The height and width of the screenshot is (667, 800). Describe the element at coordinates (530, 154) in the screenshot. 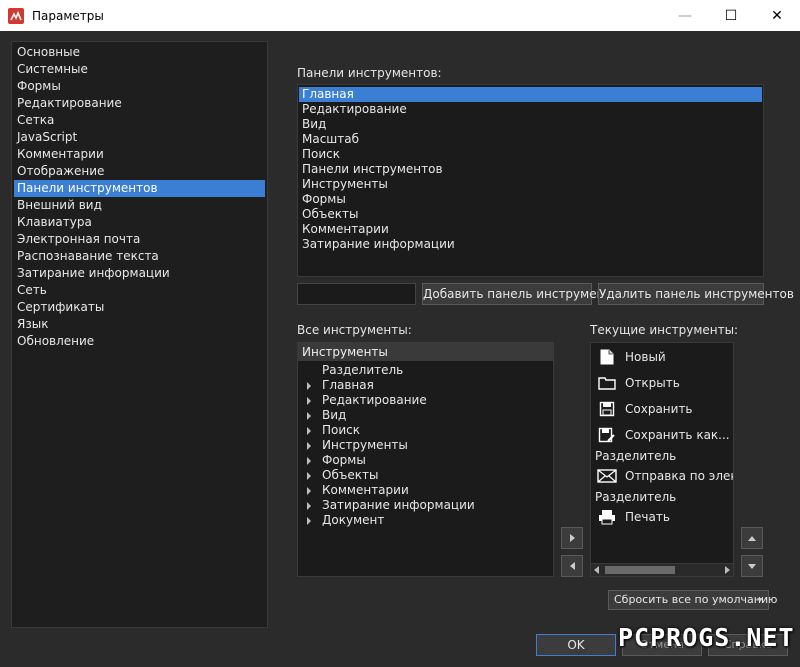

I see `toolbar-item: Поиск` at that location.